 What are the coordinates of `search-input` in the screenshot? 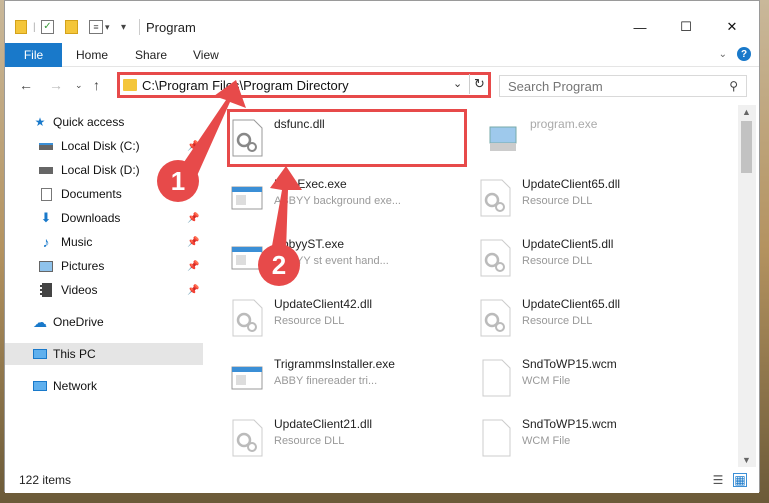 It's located at (610, 86).